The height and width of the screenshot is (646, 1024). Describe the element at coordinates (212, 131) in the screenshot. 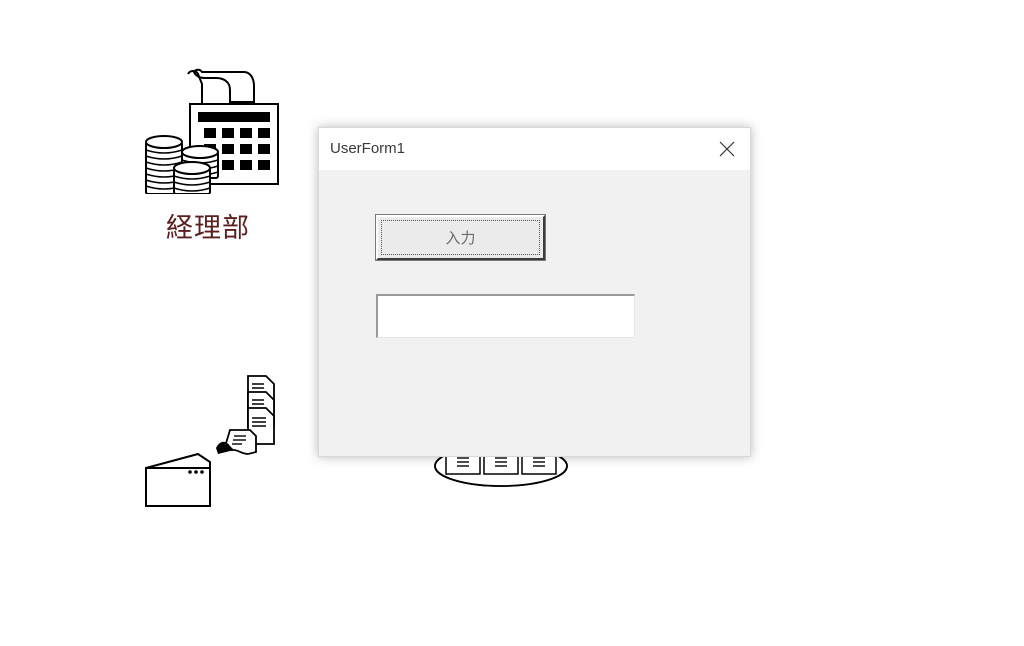

I see `calculator-coins-icon` at that location.